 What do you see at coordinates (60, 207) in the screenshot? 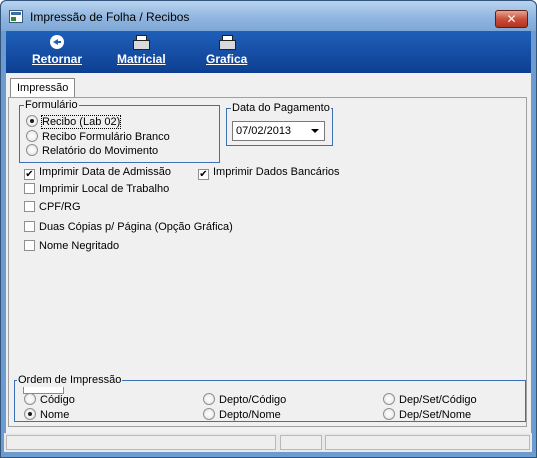
I see `checkbox-label: CPF/RG` at bounding box center [60, 207].